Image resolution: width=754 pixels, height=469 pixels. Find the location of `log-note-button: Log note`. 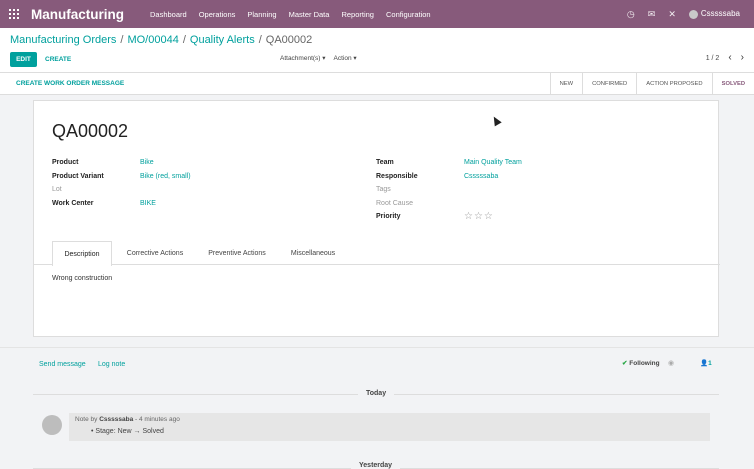

log-note-button: Log note is located at coordinates (111, 364).